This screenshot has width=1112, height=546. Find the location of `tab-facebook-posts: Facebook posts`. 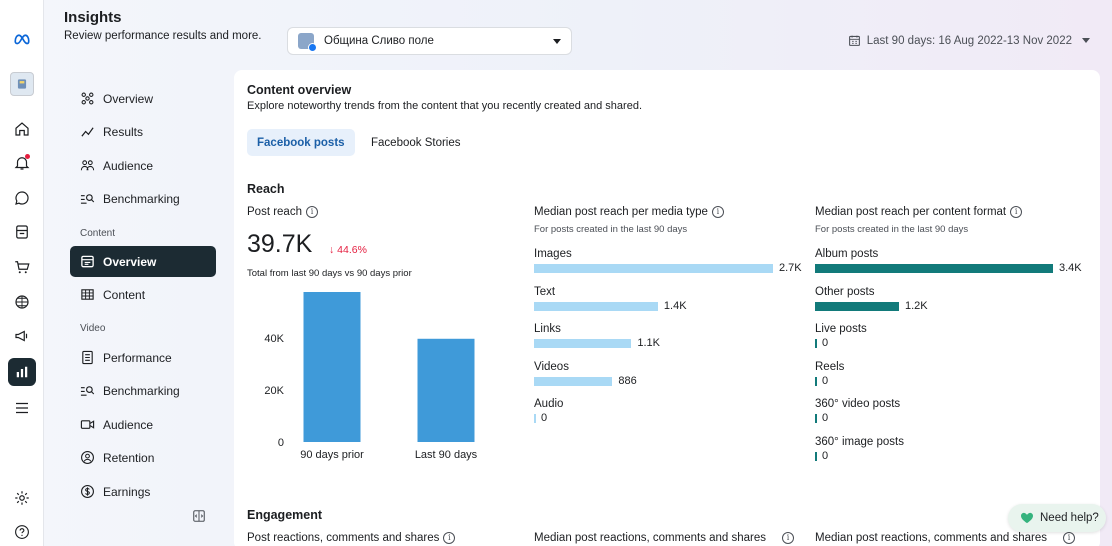

tab-facebook-posts: Facebook posts is located at coordinates (301, 142).